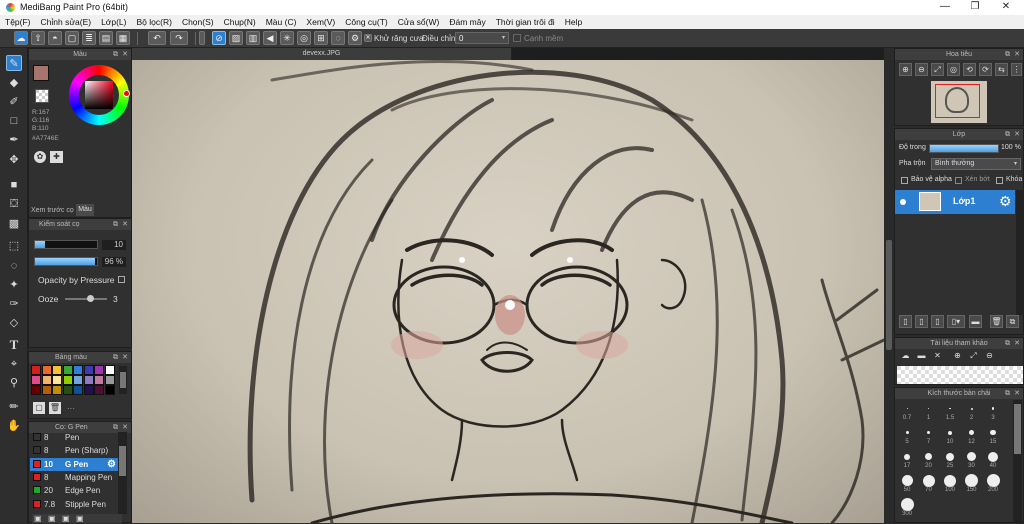  What do you see at coordinates (74, 504) in the screenshot?
I see `brush-item: 7.8 Stipple Pen` at bounding box center [74, 504].